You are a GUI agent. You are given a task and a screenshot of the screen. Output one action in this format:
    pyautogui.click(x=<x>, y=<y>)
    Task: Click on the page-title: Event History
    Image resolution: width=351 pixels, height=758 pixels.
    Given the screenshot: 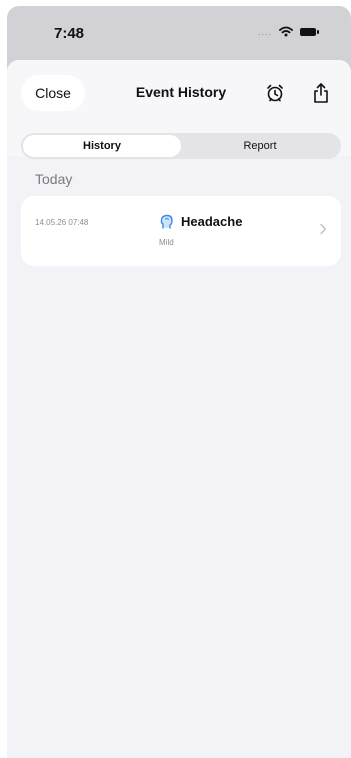 What is the action you would take?
    pyautogui.click(x=181, y=92)
    